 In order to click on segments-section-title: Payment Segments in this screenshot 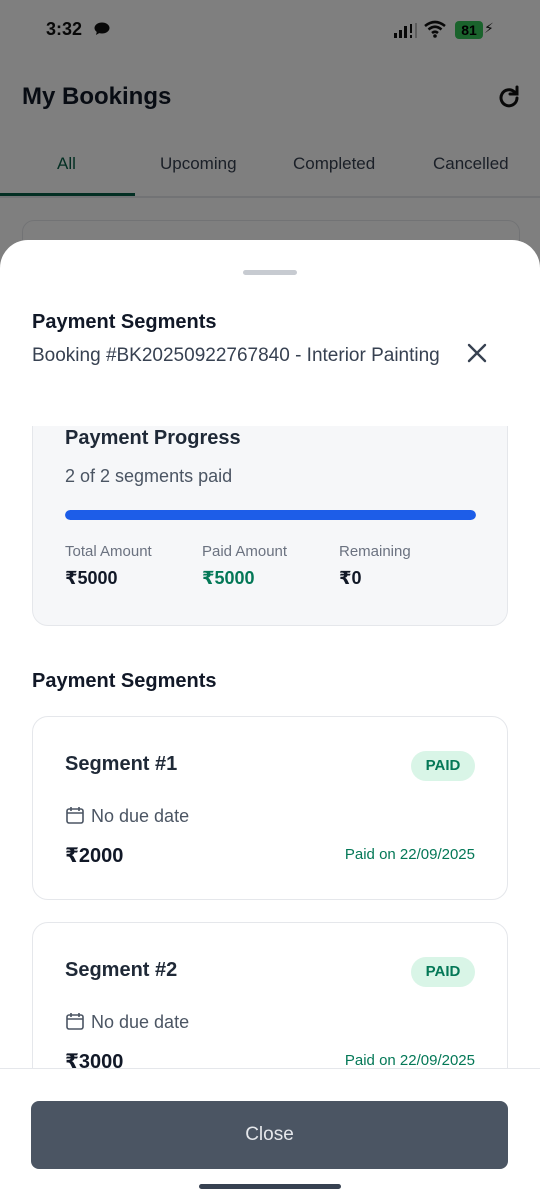, I will do `click(124, 681)`.